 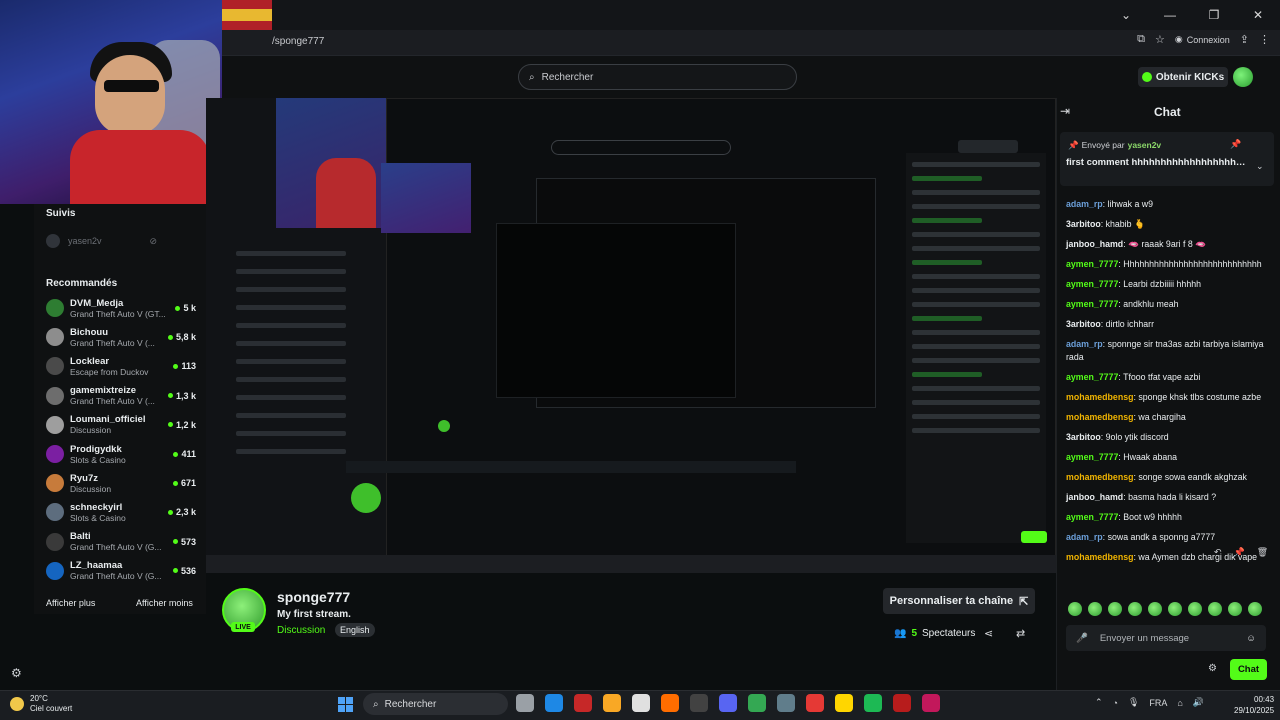 I want to click on stream-category: Discussion, so click(x=301, y=630).